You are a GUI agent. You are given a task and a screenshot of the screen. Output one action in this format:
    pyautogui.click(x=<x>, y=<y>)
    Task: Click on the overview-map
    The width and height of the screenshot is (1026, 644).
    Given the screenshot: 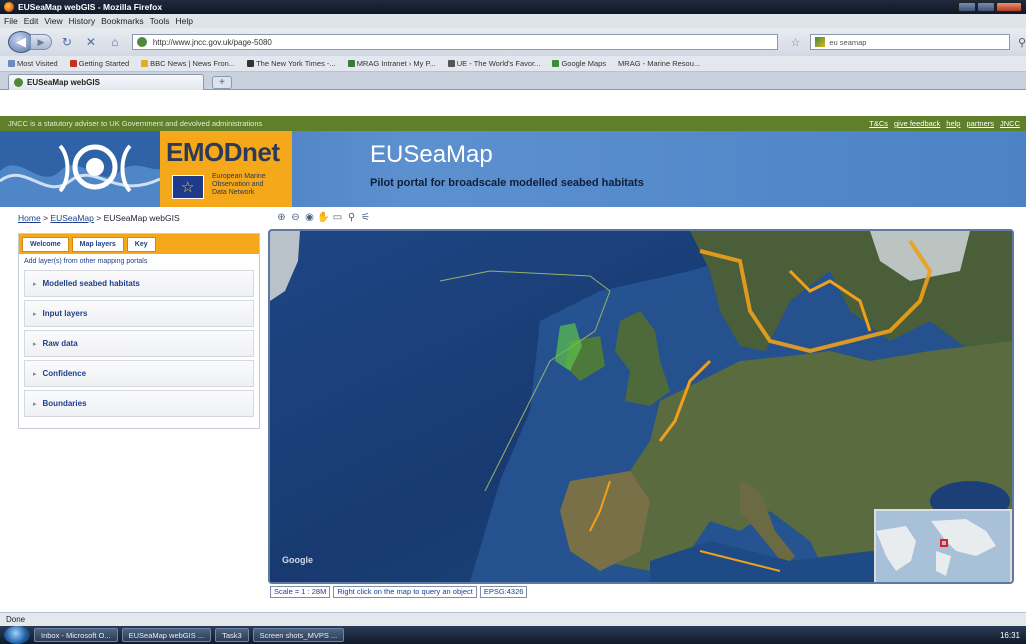 What is the action you would take?
    pyautogui.click(x=943, y=545)
    